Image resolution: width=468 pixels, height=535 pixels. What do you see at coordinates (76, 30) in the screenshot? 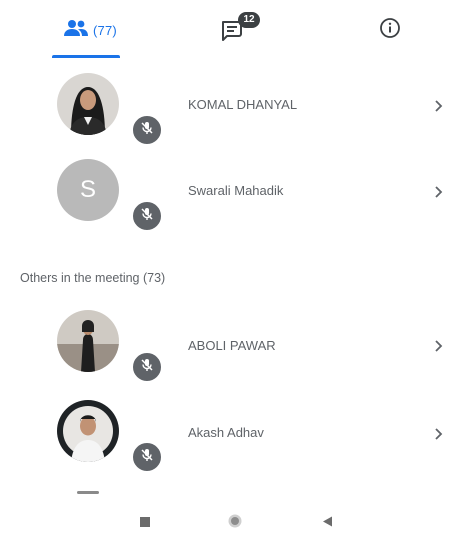
I see `people-icon` at bounding box center [76, 30].